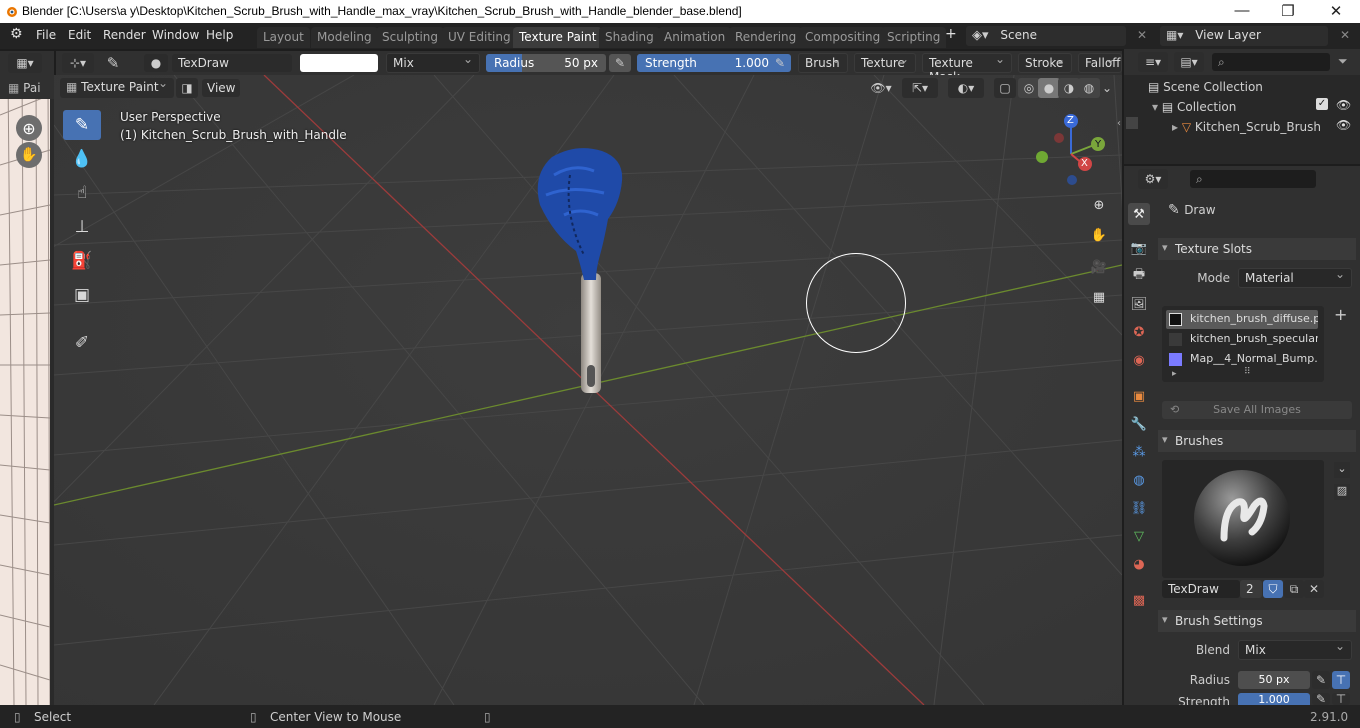 Image resolution: width=1360 pixels, height=728 pixels. Describe the element at coordinates (156, 63) in the screenshot. I see `brush-preview-icon: ●` at that location.